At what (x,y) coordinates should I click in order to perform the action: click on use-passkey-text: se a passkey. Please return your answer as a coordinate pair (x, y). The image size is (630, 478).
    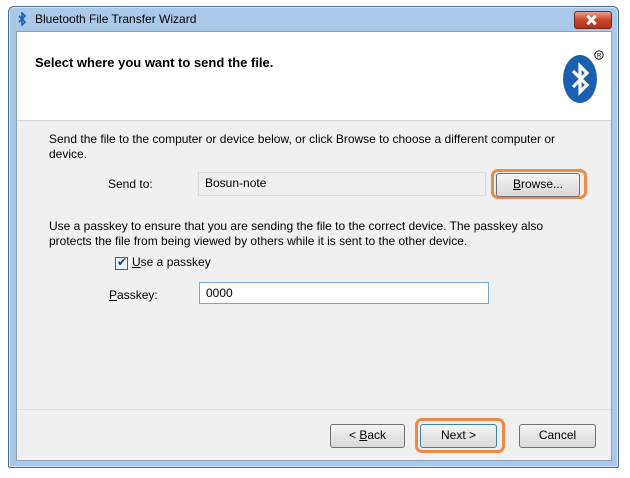
    Looking at the image, I should click on (175, 262).